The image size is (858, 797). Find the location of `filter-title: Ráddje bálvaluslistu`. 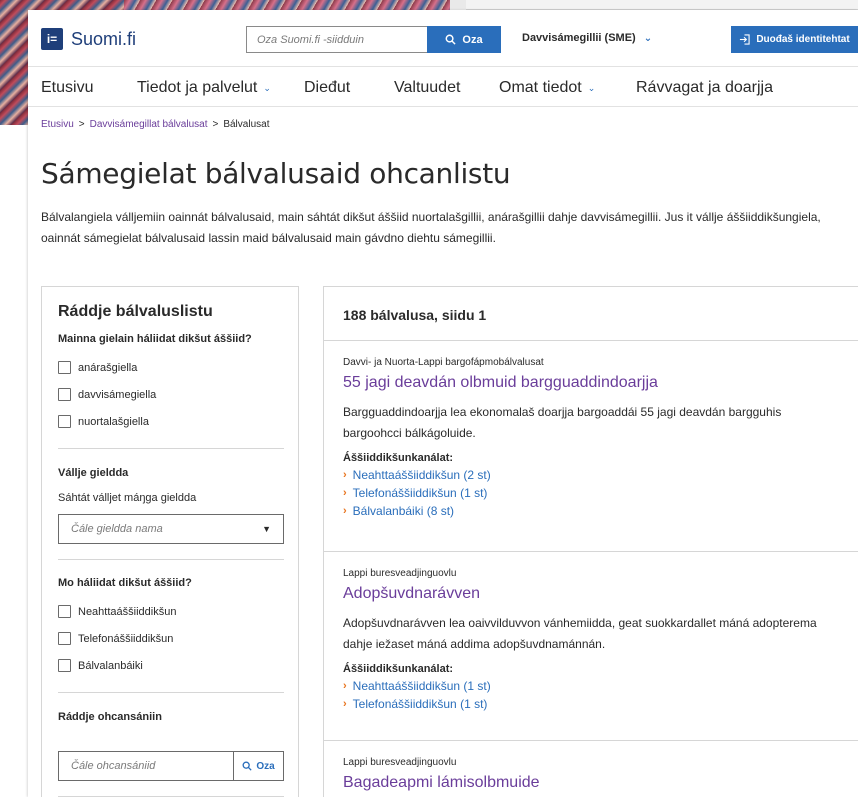

filter-title: Ráddje bálvaluslistu is located at coordinates (135, 311).